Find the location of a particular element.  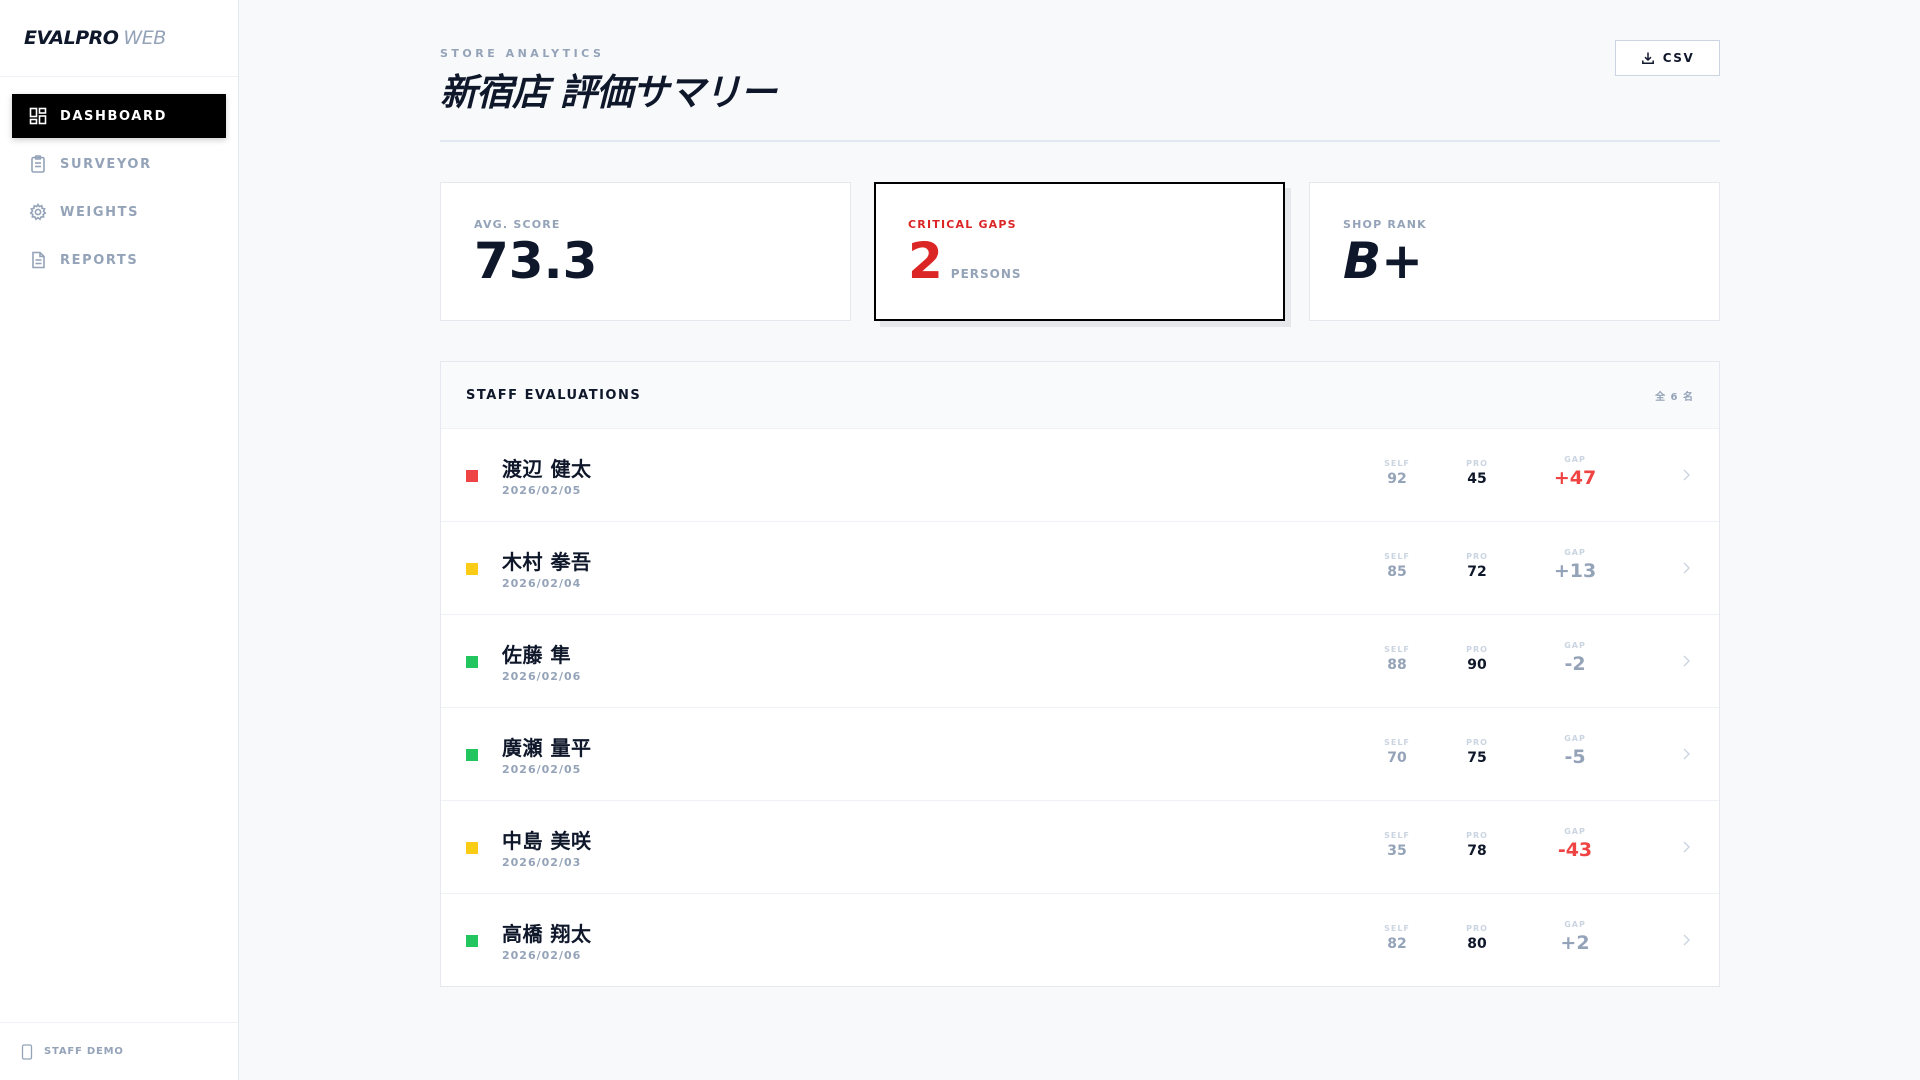

pro-score: PRO 78 is located at coordinates (1477, 845).